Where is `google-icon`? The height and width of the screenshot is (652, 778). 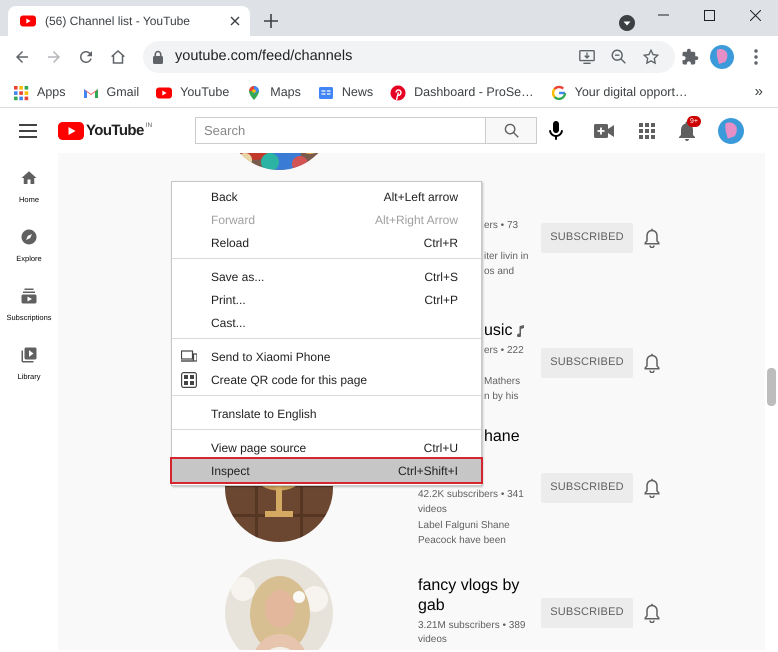 google-icon is located at coordinates (558, 92).